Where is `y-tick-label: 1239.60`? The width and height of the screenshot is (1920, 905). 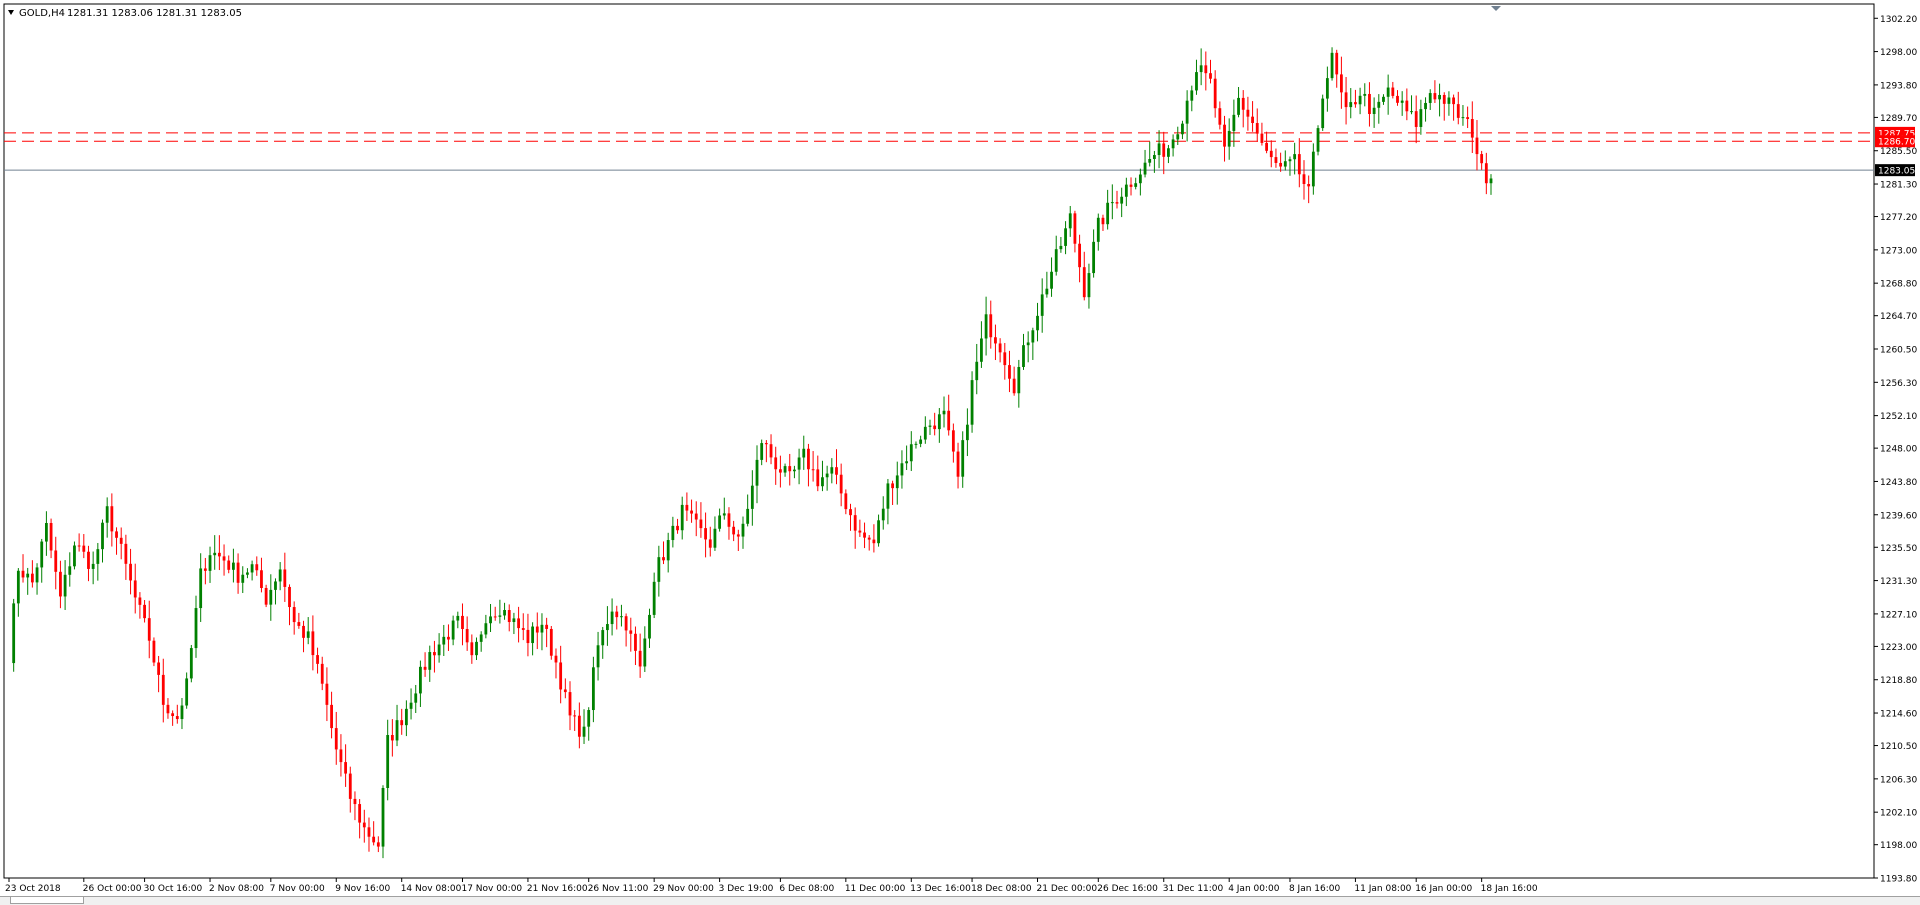 y-tick-label: 1239.60 is located at coordinates (1898, 516).